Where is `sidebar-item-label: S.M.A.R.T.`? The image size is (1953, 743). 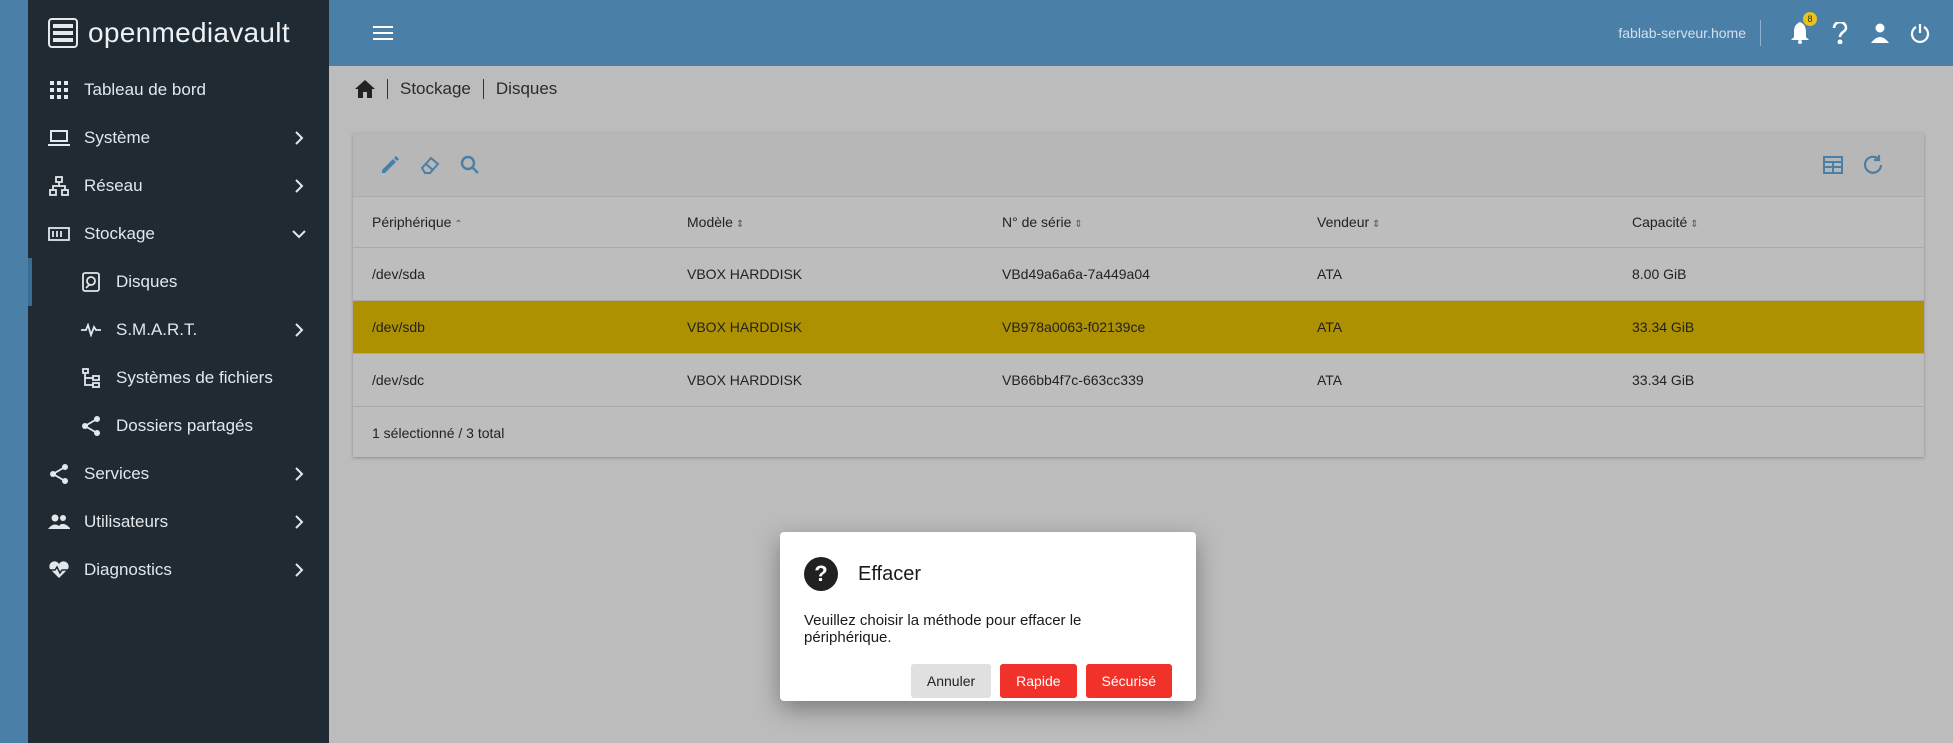 sidebar-item-label: S.M.A.R.T. is located at coordinates (157, 329).